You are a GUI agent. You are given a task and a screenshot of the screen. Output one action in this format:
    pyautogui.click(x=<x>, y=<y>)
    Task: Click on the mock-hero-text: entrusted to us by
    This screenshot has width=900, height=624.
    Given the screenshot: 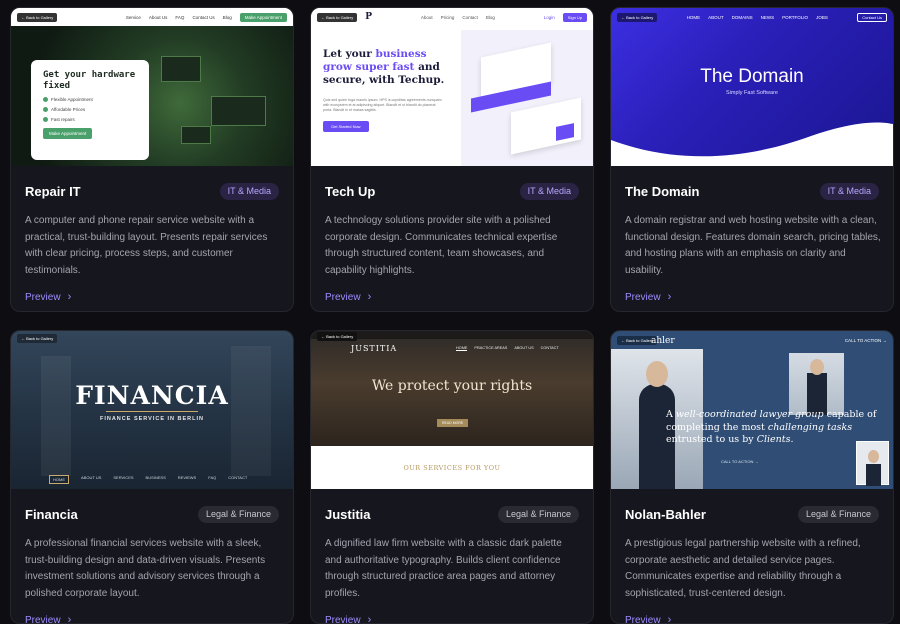 What is the action you would take?
    pyautogui.click(x=711, y=439)
    